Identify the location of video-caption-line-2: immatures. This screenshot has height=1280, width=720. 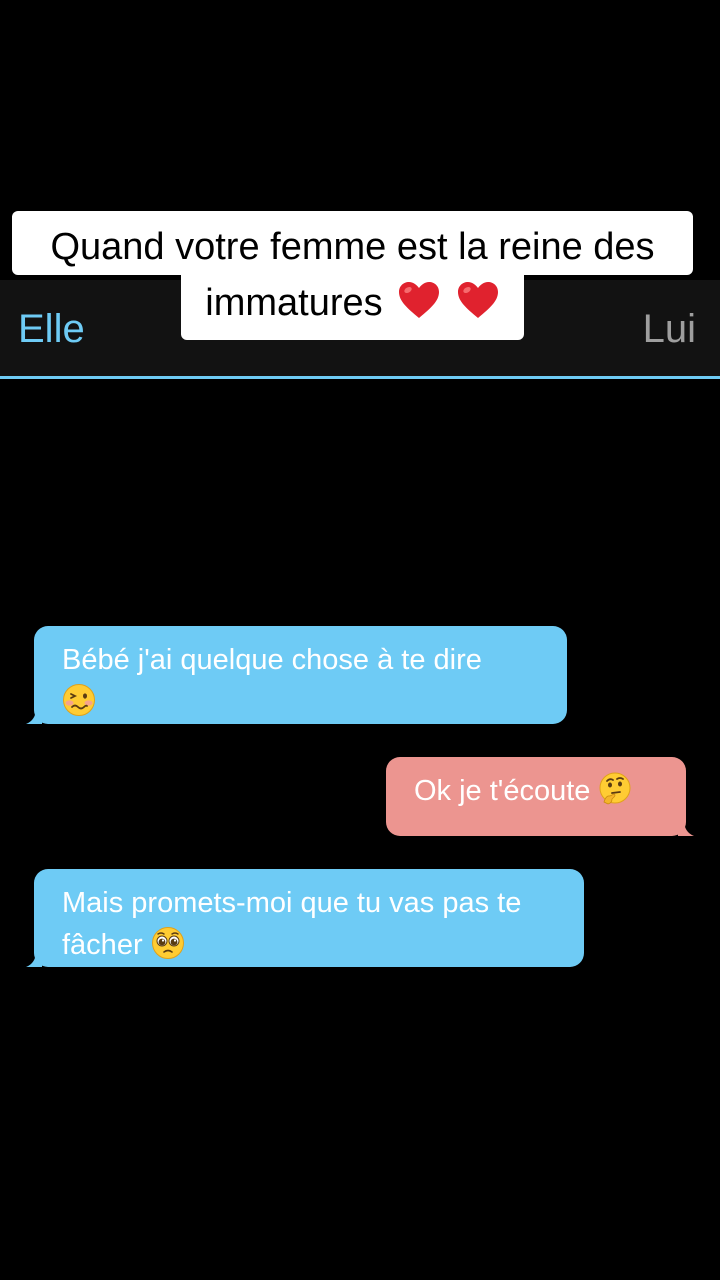
(352, 307).